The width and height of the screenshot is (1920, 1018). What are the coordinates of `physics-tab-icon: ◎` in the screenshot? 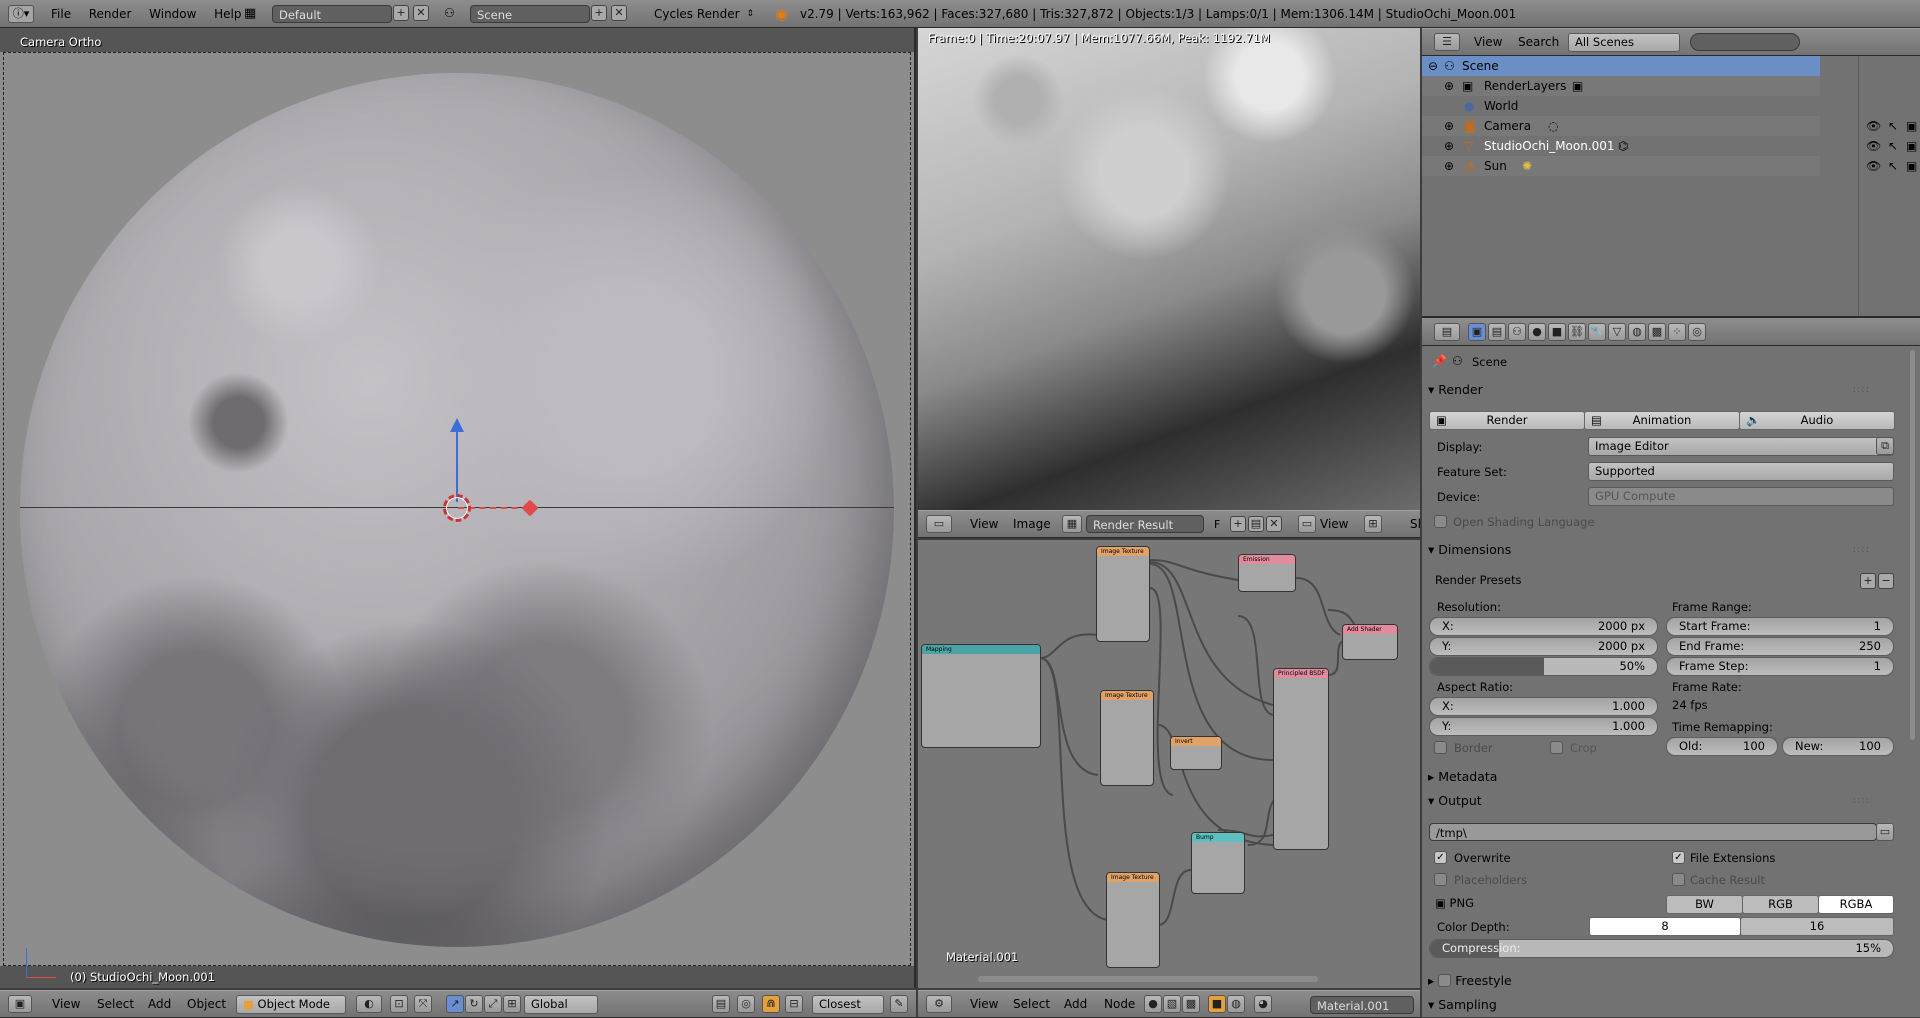 It's located at (1697, 332).